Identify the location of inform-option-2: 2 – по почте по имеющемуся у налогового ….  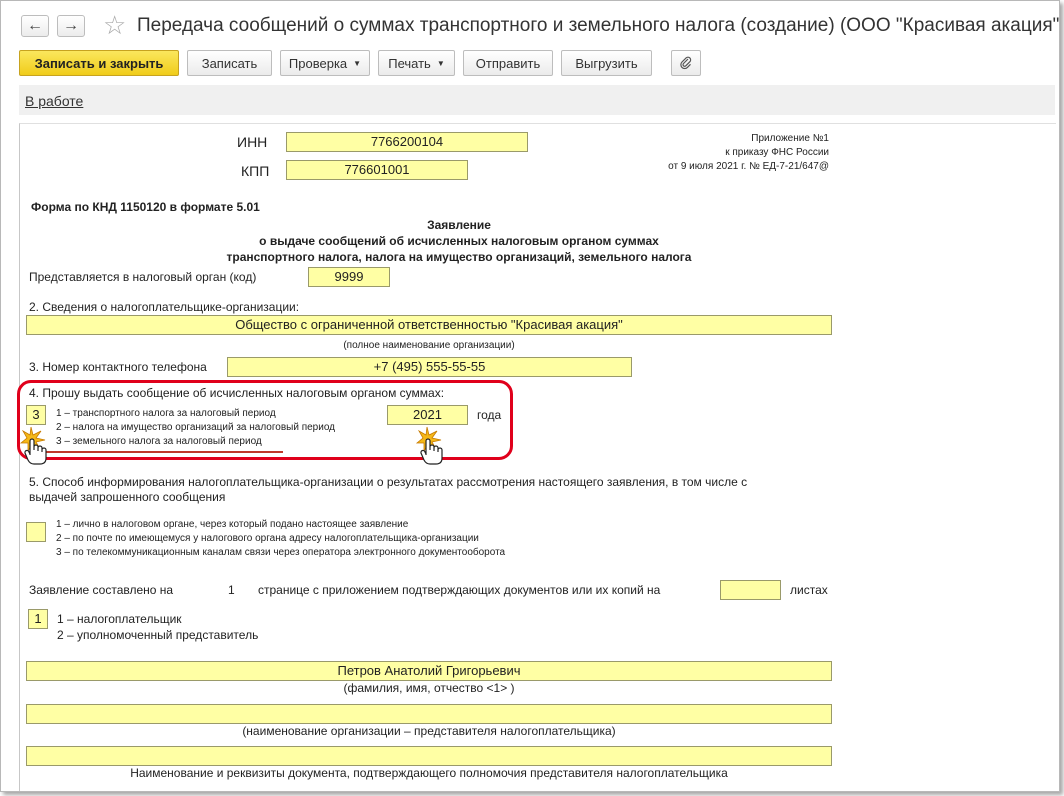
(267, 538).